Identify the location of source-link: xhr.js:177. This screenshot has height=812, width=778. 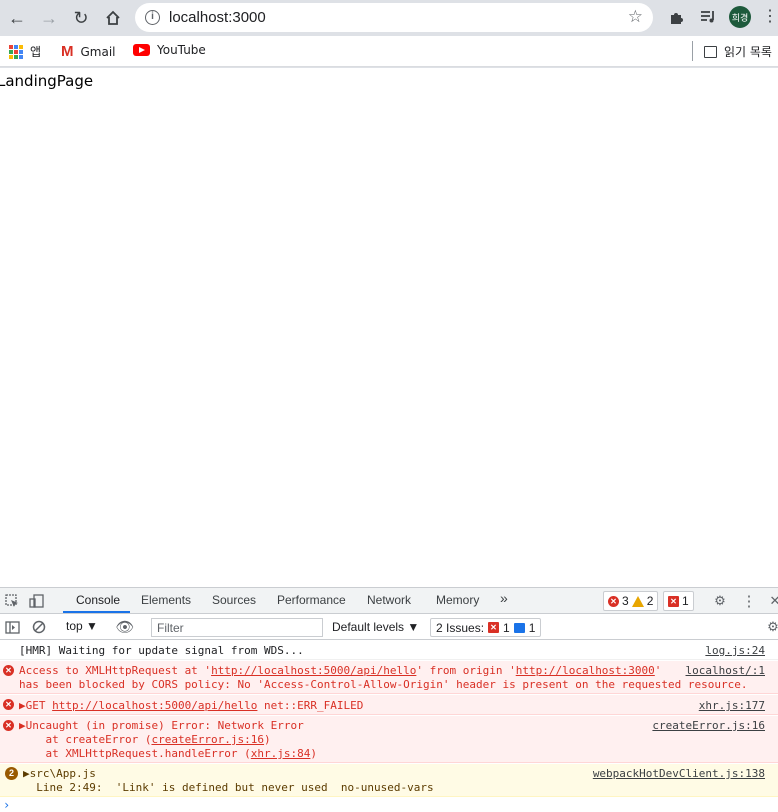
(732, 705).